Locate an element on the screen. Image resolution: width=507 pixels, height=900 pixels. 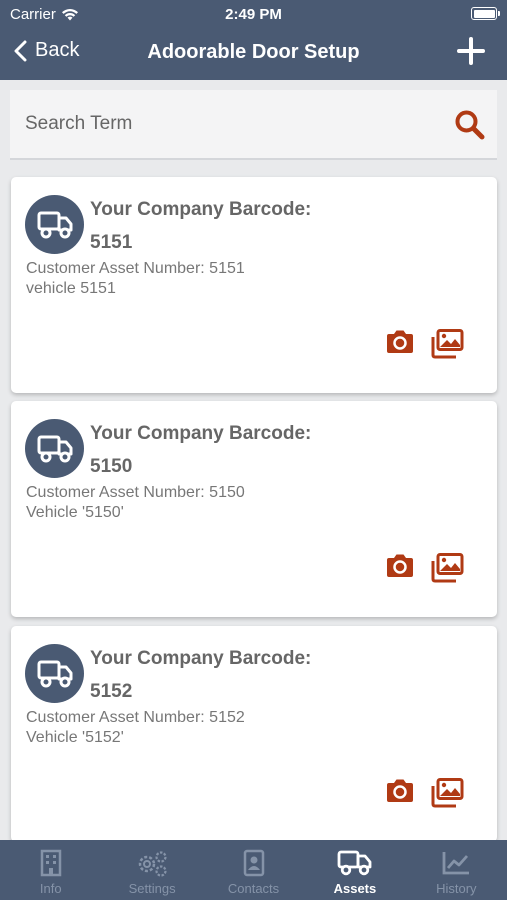
barcode-value: 5151 is located at coordinates (111, 242).